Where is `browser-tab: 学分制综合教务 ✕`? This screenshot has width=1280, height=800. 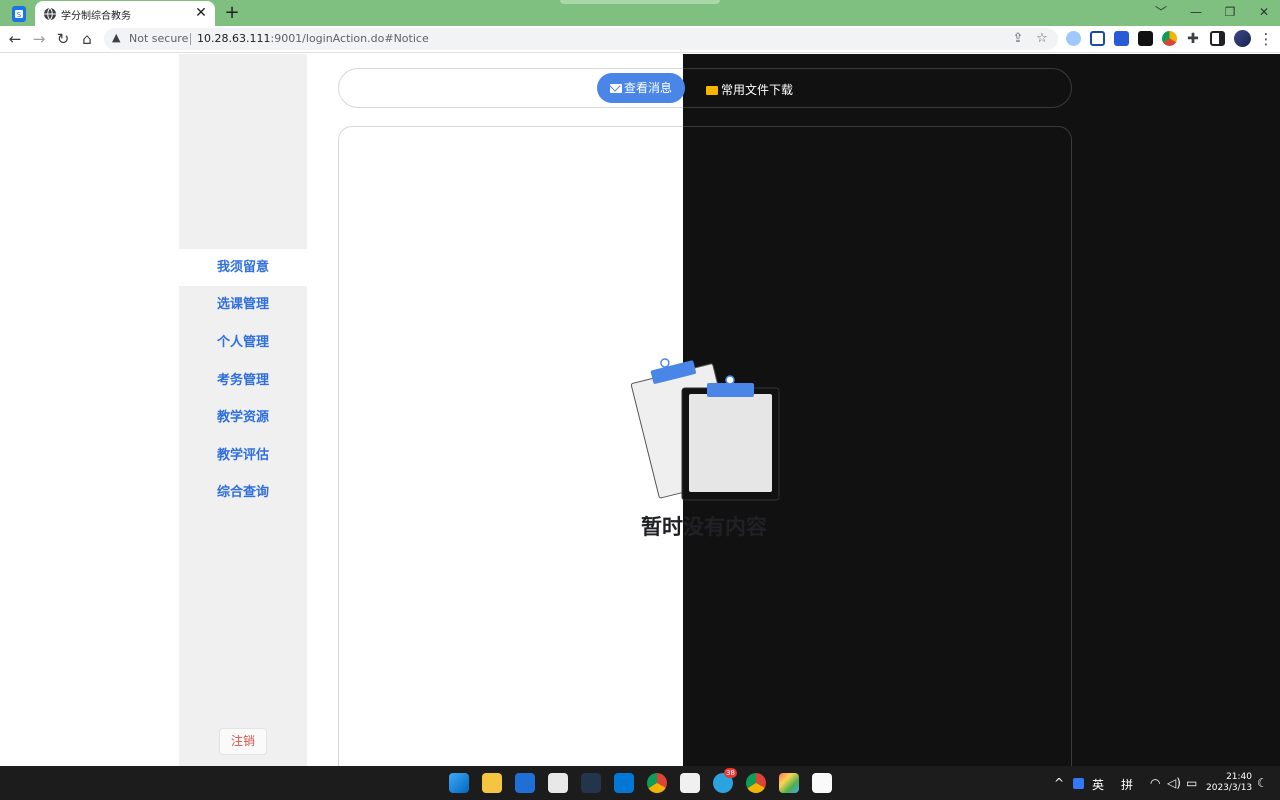
browser-tab: 学分制综合教务 ✕ is located at coordinates (125, 14).